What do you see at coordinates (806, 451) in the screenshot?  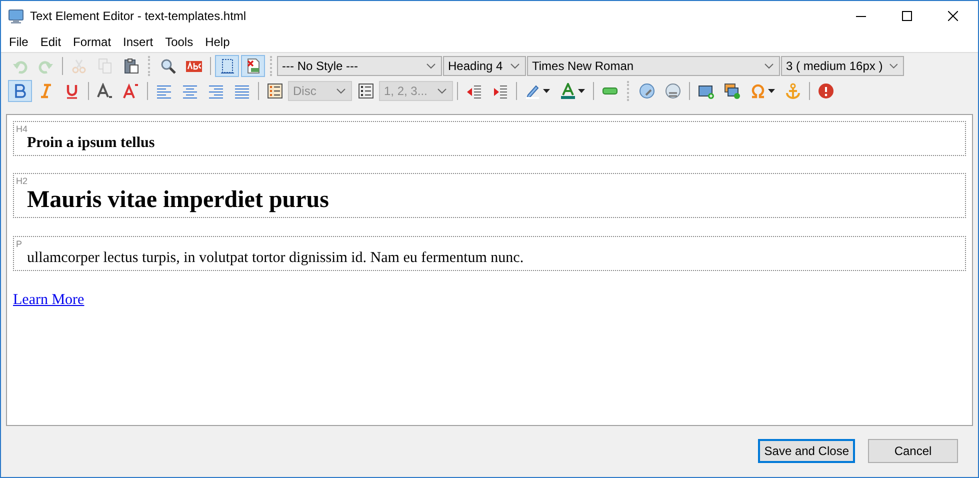 I see `dialog-button: Save and Close` at bounding box center [806, 451].